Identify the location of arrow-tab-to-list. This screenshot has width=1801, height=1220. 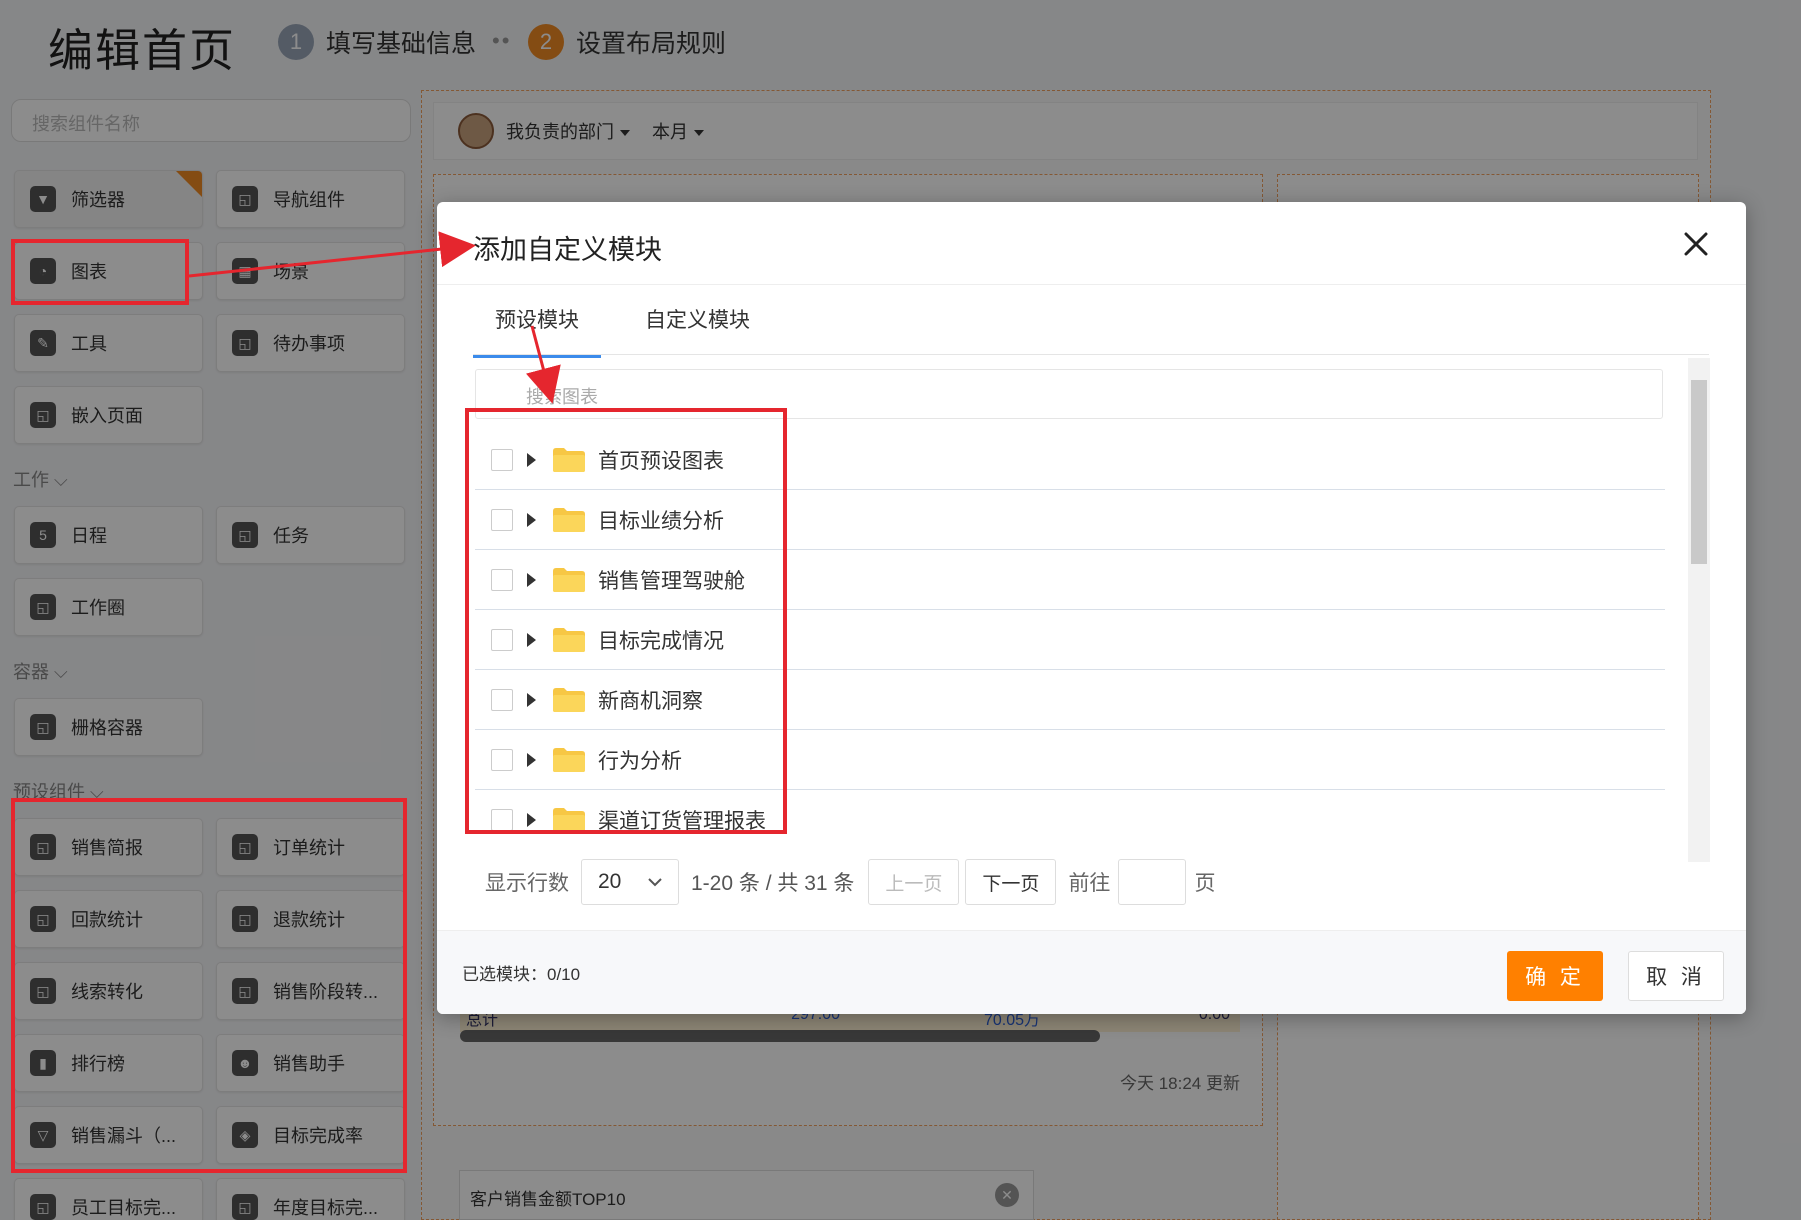
(543, 364).